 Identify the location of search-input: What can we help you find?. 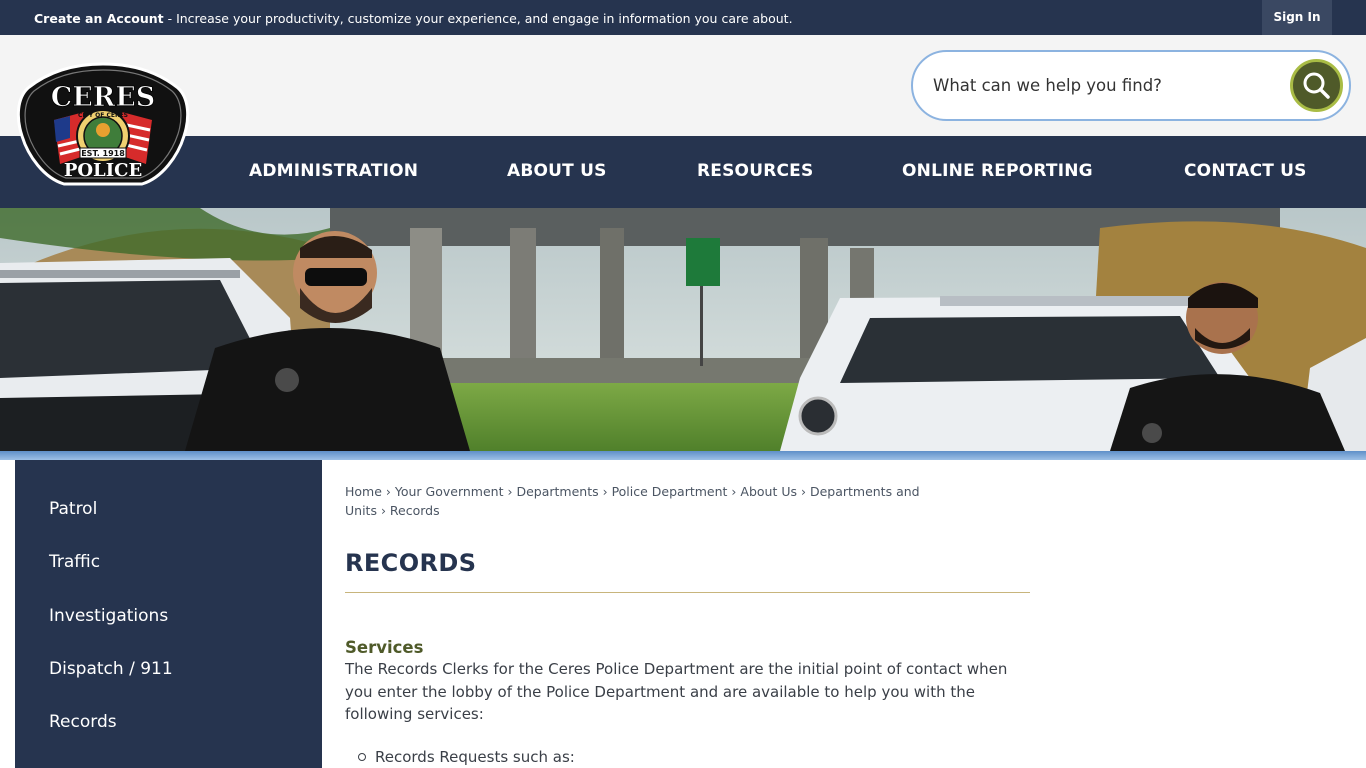
(1047, 85).